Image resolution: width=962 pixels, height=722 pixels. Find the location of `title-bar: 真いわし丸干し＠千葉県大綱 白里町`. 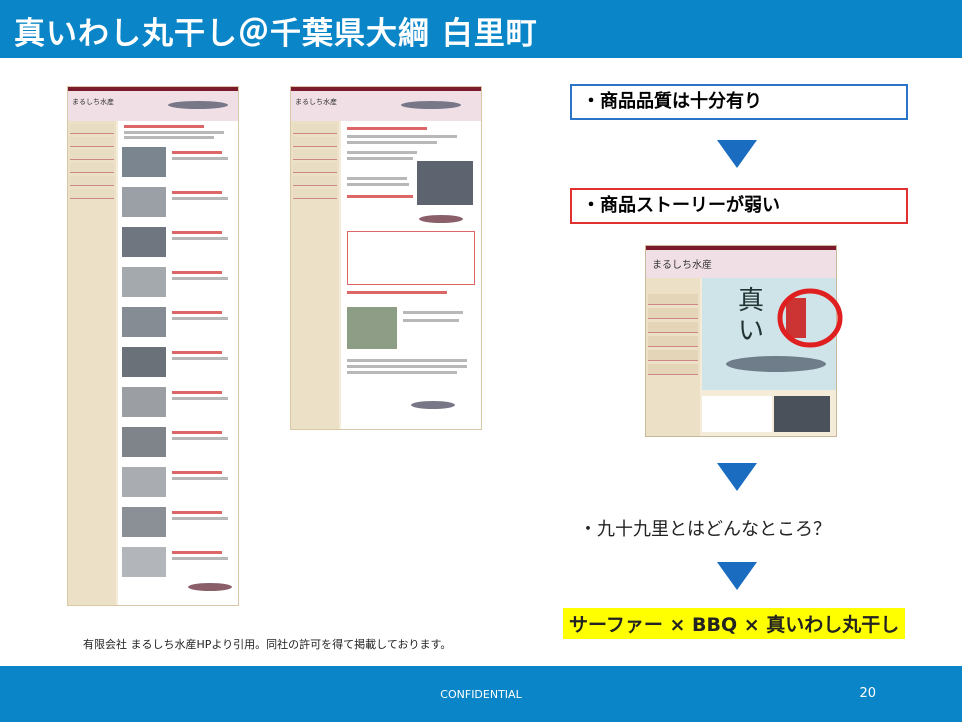

title-bar: 真いわし丸干し＠千葉県大綱 白里町 is located at coordinates (481, 29).